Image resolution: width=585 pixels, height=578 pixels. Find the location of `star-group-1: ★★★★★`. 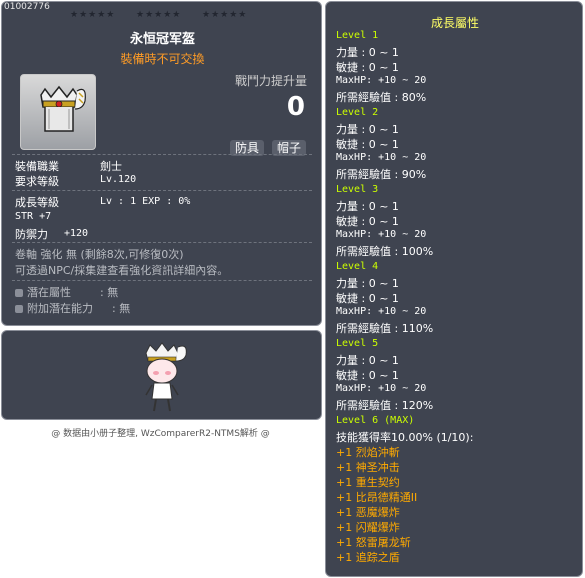

star-group-1: ★★★★★ is located at coordinates (93, 15).